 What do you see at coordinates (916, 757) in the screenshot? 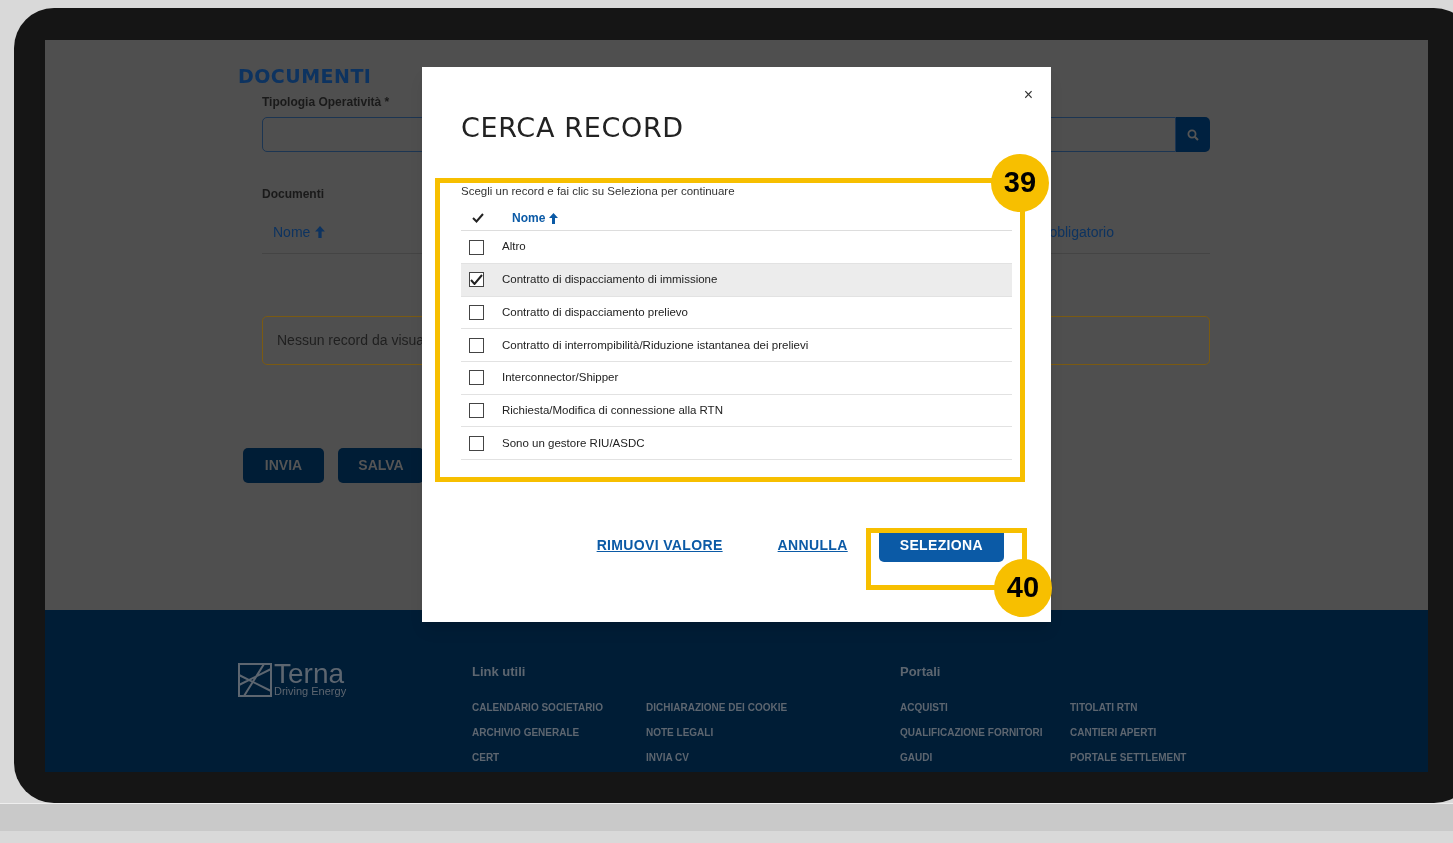
I see `footer-link: GAUDI` at bounding box center [916, 757].